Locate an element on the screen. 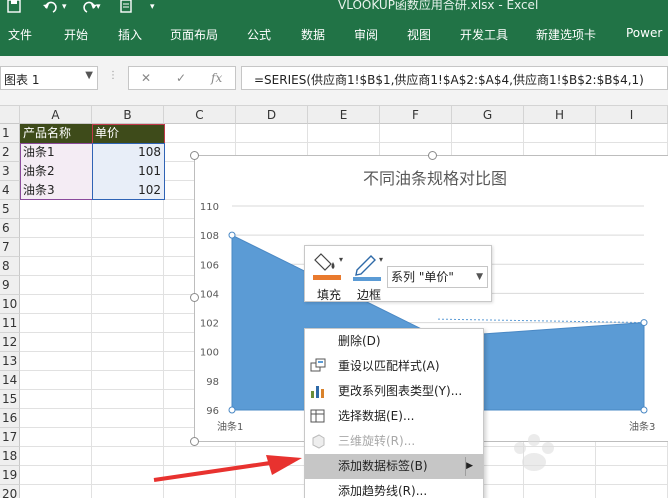  row-header-15: 15 is located at coordinates (10, 399).